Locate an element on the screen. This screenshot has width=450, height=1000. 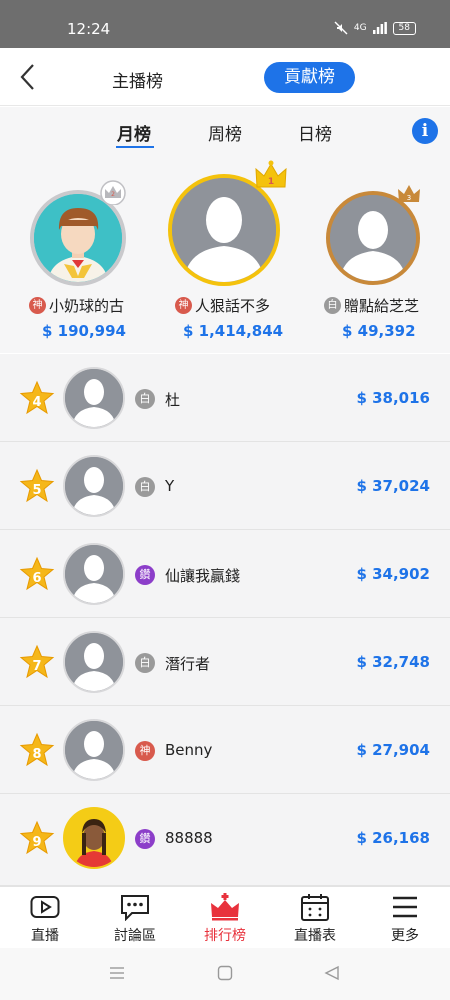
svg-text: 5 is located at coordinates (36, 490).